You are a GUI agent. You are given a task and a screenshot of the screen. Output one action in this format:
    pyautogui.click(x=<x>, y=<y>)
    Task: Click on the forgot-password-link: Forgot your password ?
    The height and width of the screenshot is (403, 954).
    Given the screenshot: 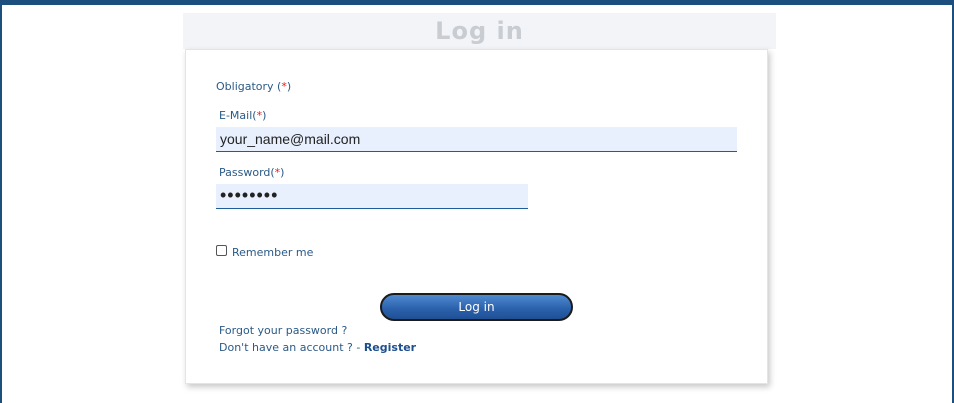 What is the action you would take?
    pyautogui.click(x=283, y=330)
    